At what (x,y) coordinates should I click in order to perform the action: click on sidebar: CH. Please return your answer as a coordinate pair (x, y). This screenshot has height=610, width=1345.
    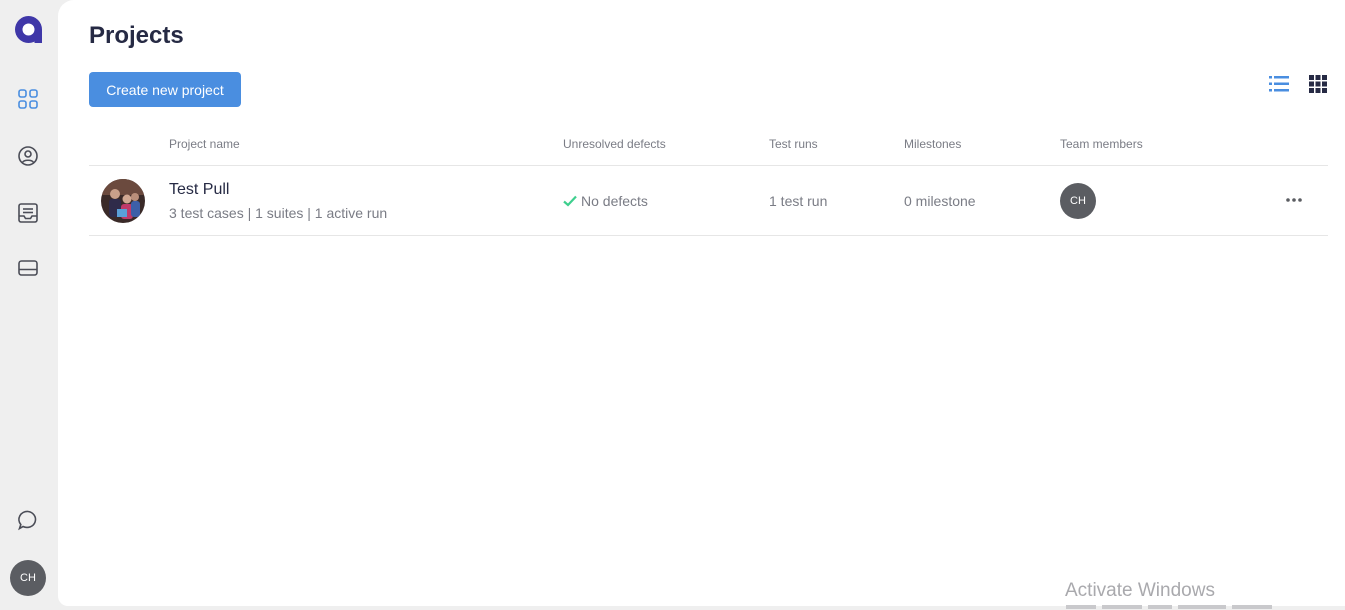
    Looking at the image, I should click on (29, 305).